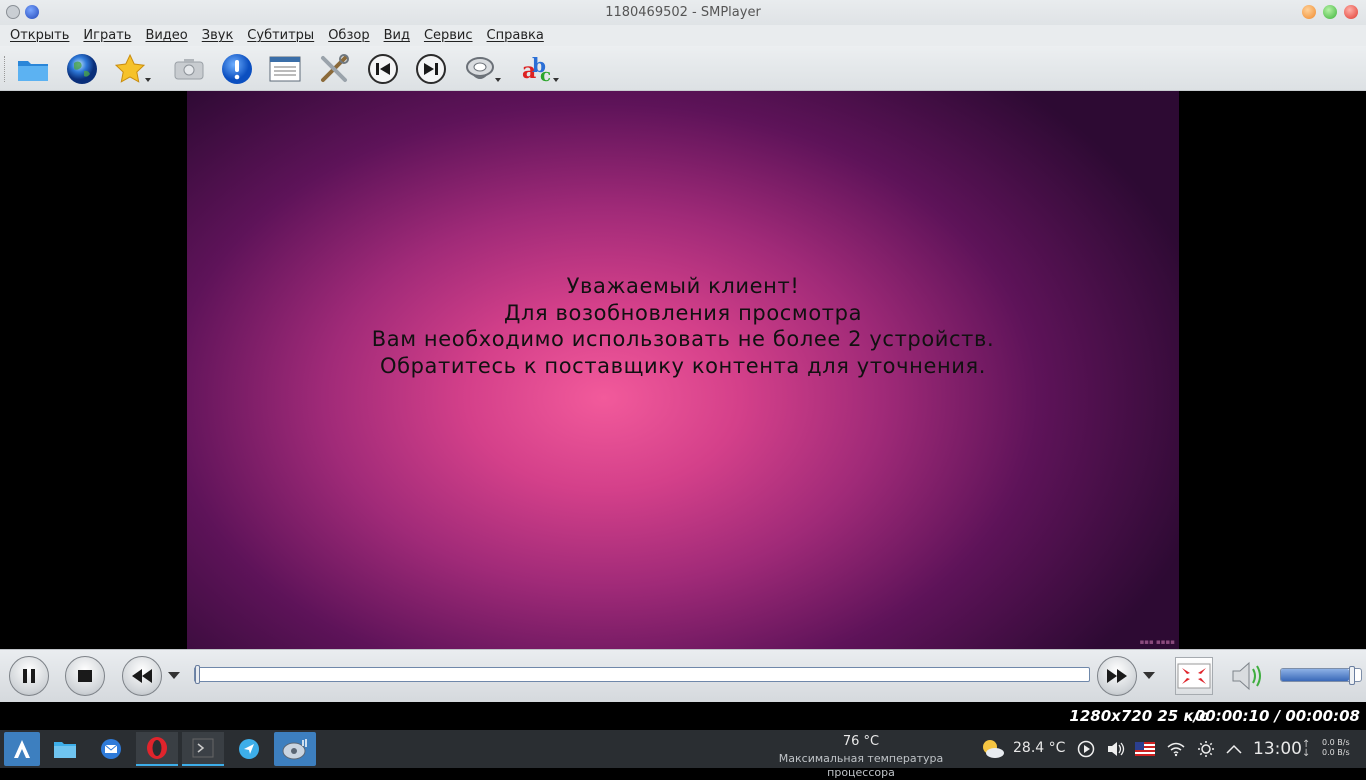 This screenshot has width=1366, height=780. Describe the element at coordinates (683, 312) in the screenshot. I see `video-message-line: Для возобновления просмотра` at that location.